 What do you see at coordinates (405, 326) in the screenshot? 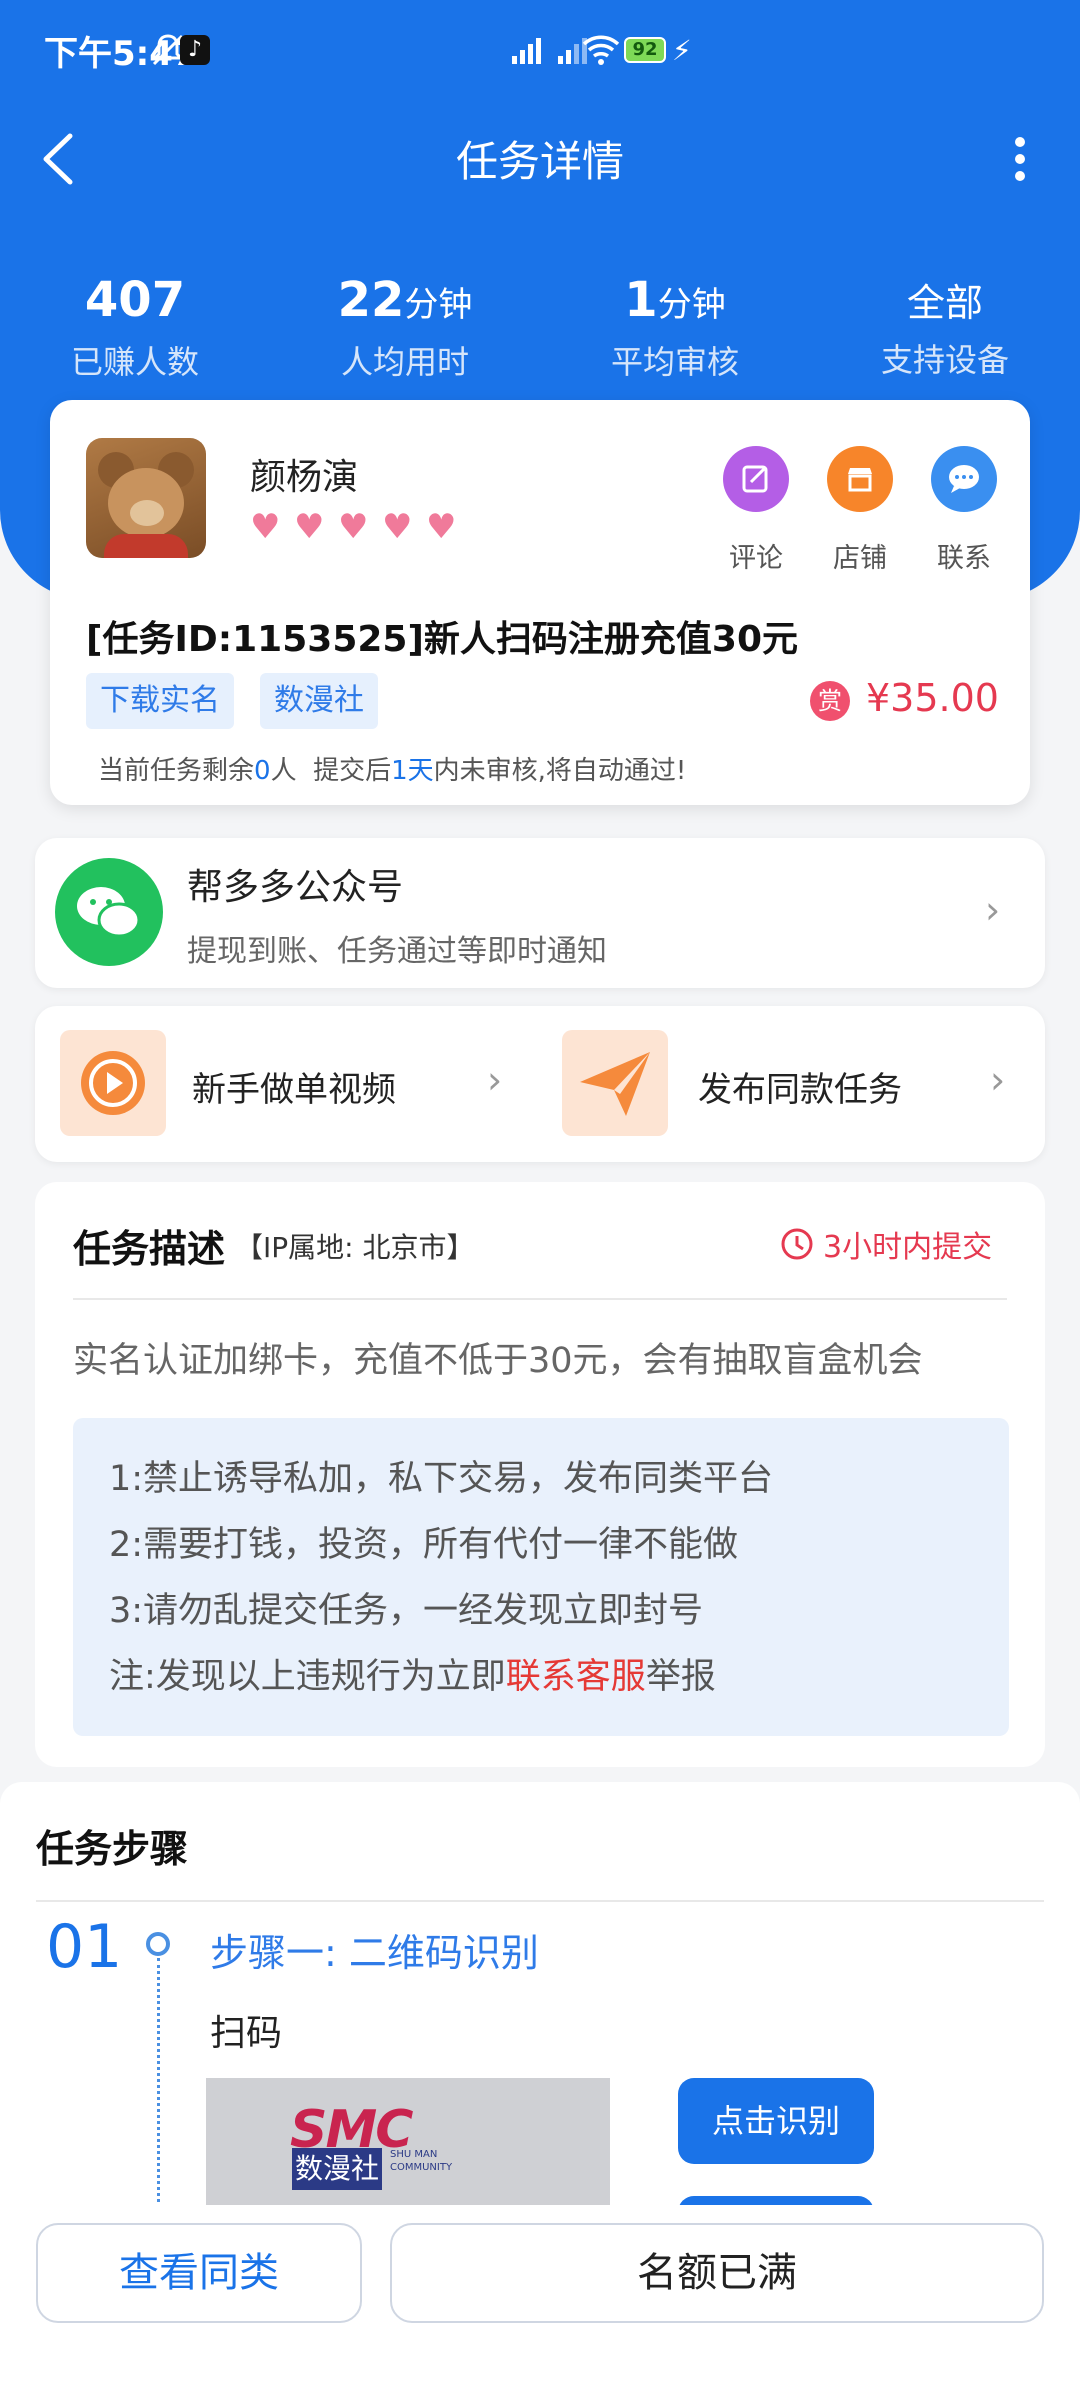
I see `stat-avg-time: 22分钟 人均用时` at bounding box center [405, 326].